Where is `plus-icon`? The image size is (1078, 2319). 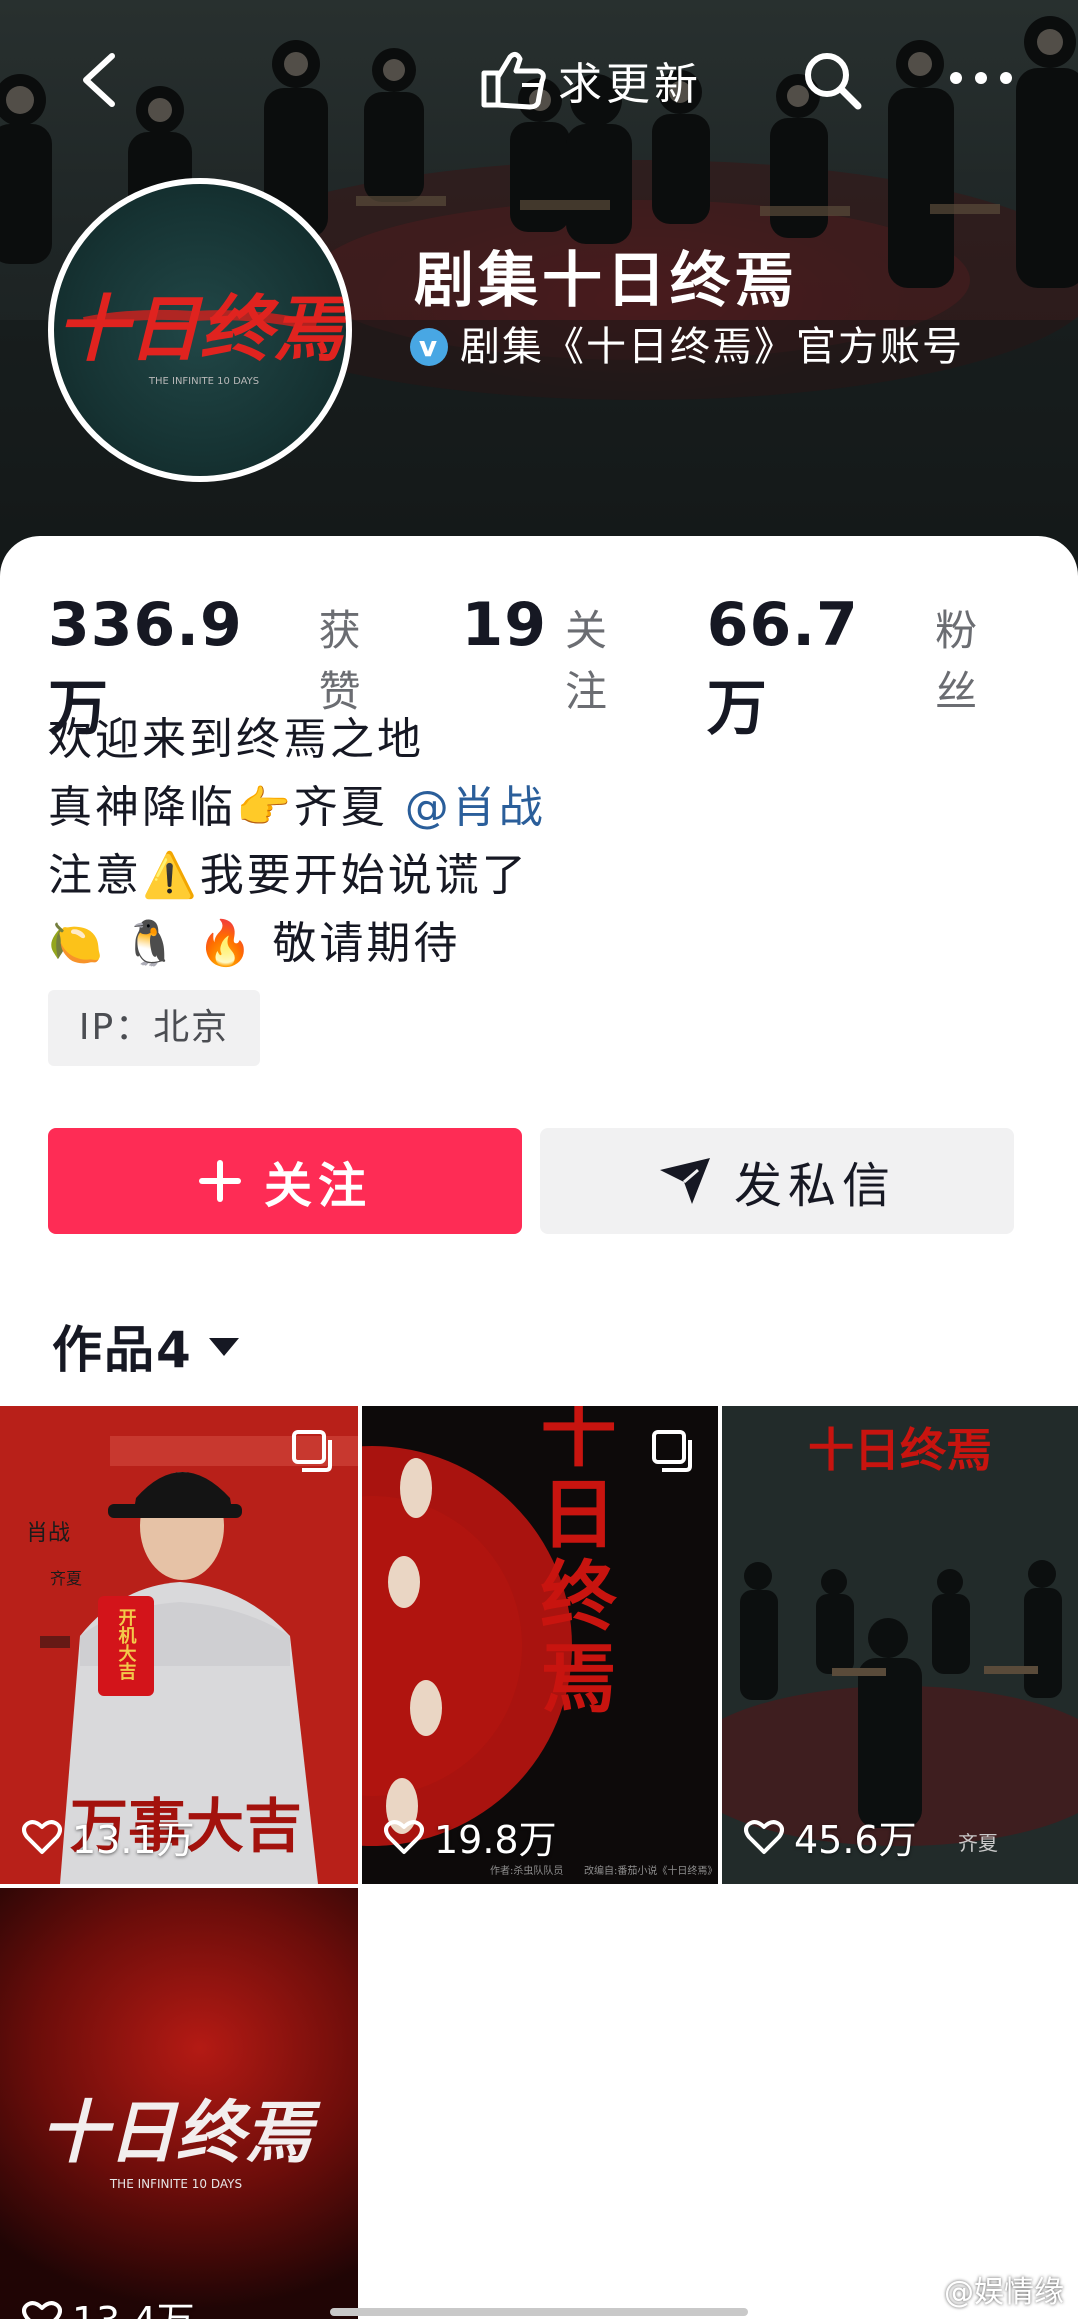
plus-icon is located at coordinates (219, 1181).